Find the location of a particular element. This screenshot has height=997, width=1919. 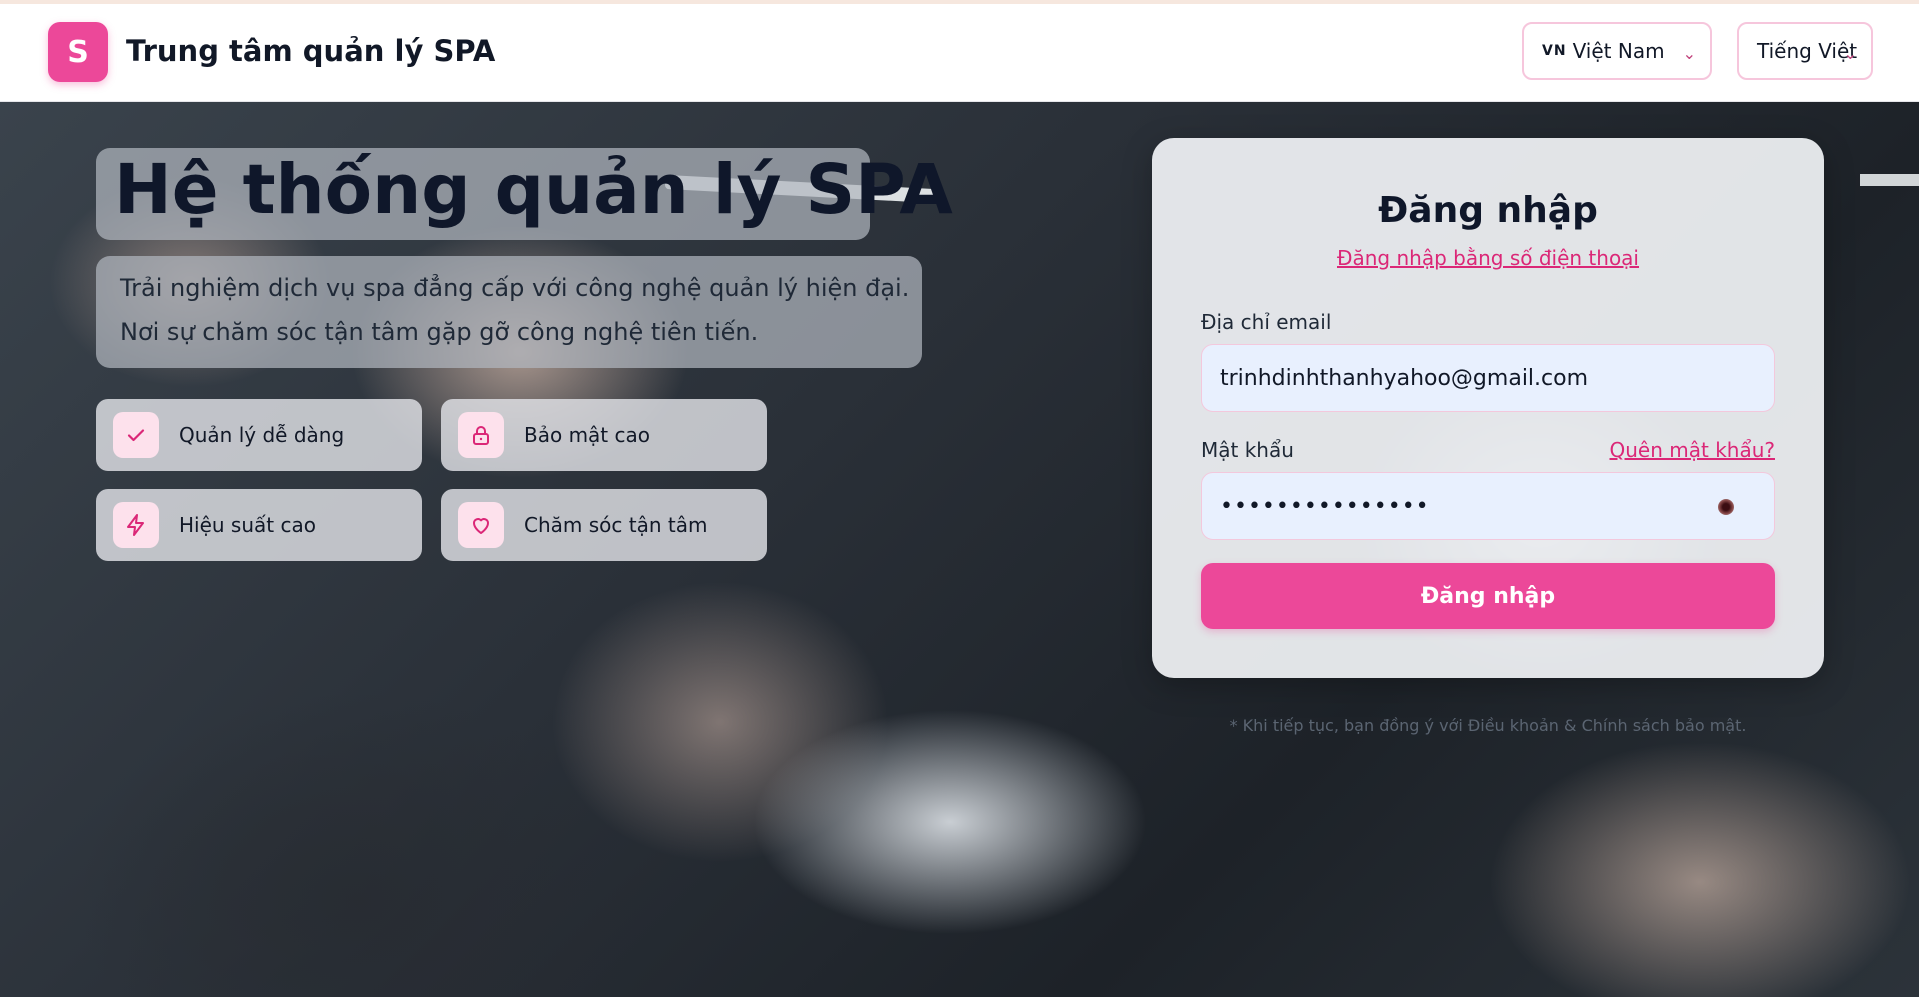

brand-logo: S is located at coordinates (78, 52).